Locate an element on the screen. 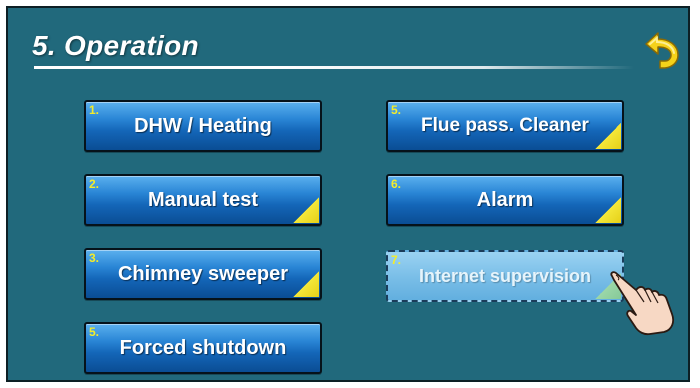 The height and width of the screenshot is (388, 700). menu-button-forced-shutdown: 5. Forced shutdown is located at coordinates (203, 348).